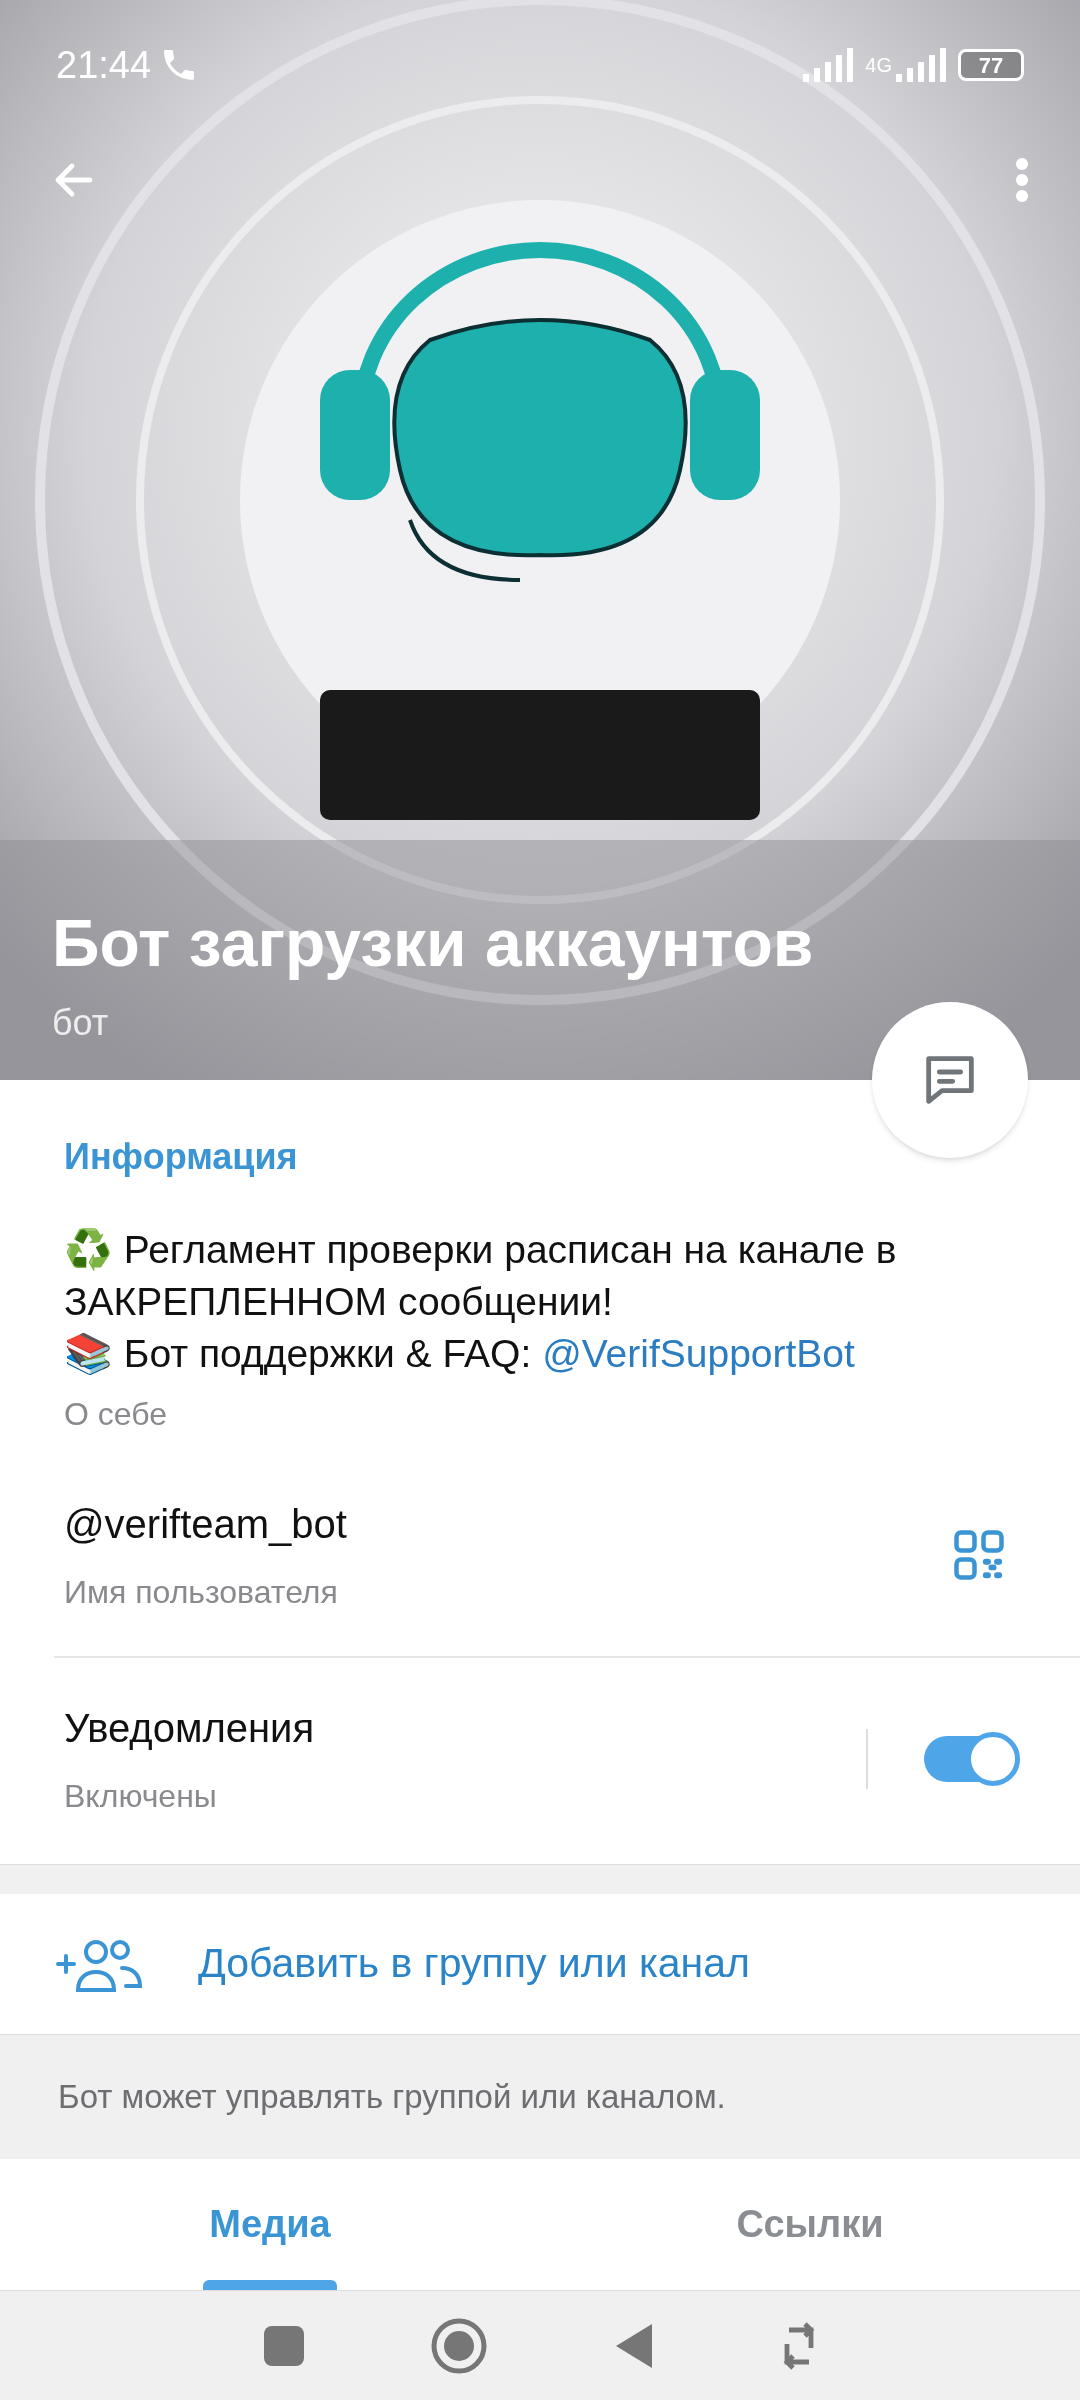 The width and height of the screenshot is (1080, 2400). What do you see at coordinates (141, 1796) in the screenshot?
I see `notifications-caption: Включены` at bounding box center [141, 1796].